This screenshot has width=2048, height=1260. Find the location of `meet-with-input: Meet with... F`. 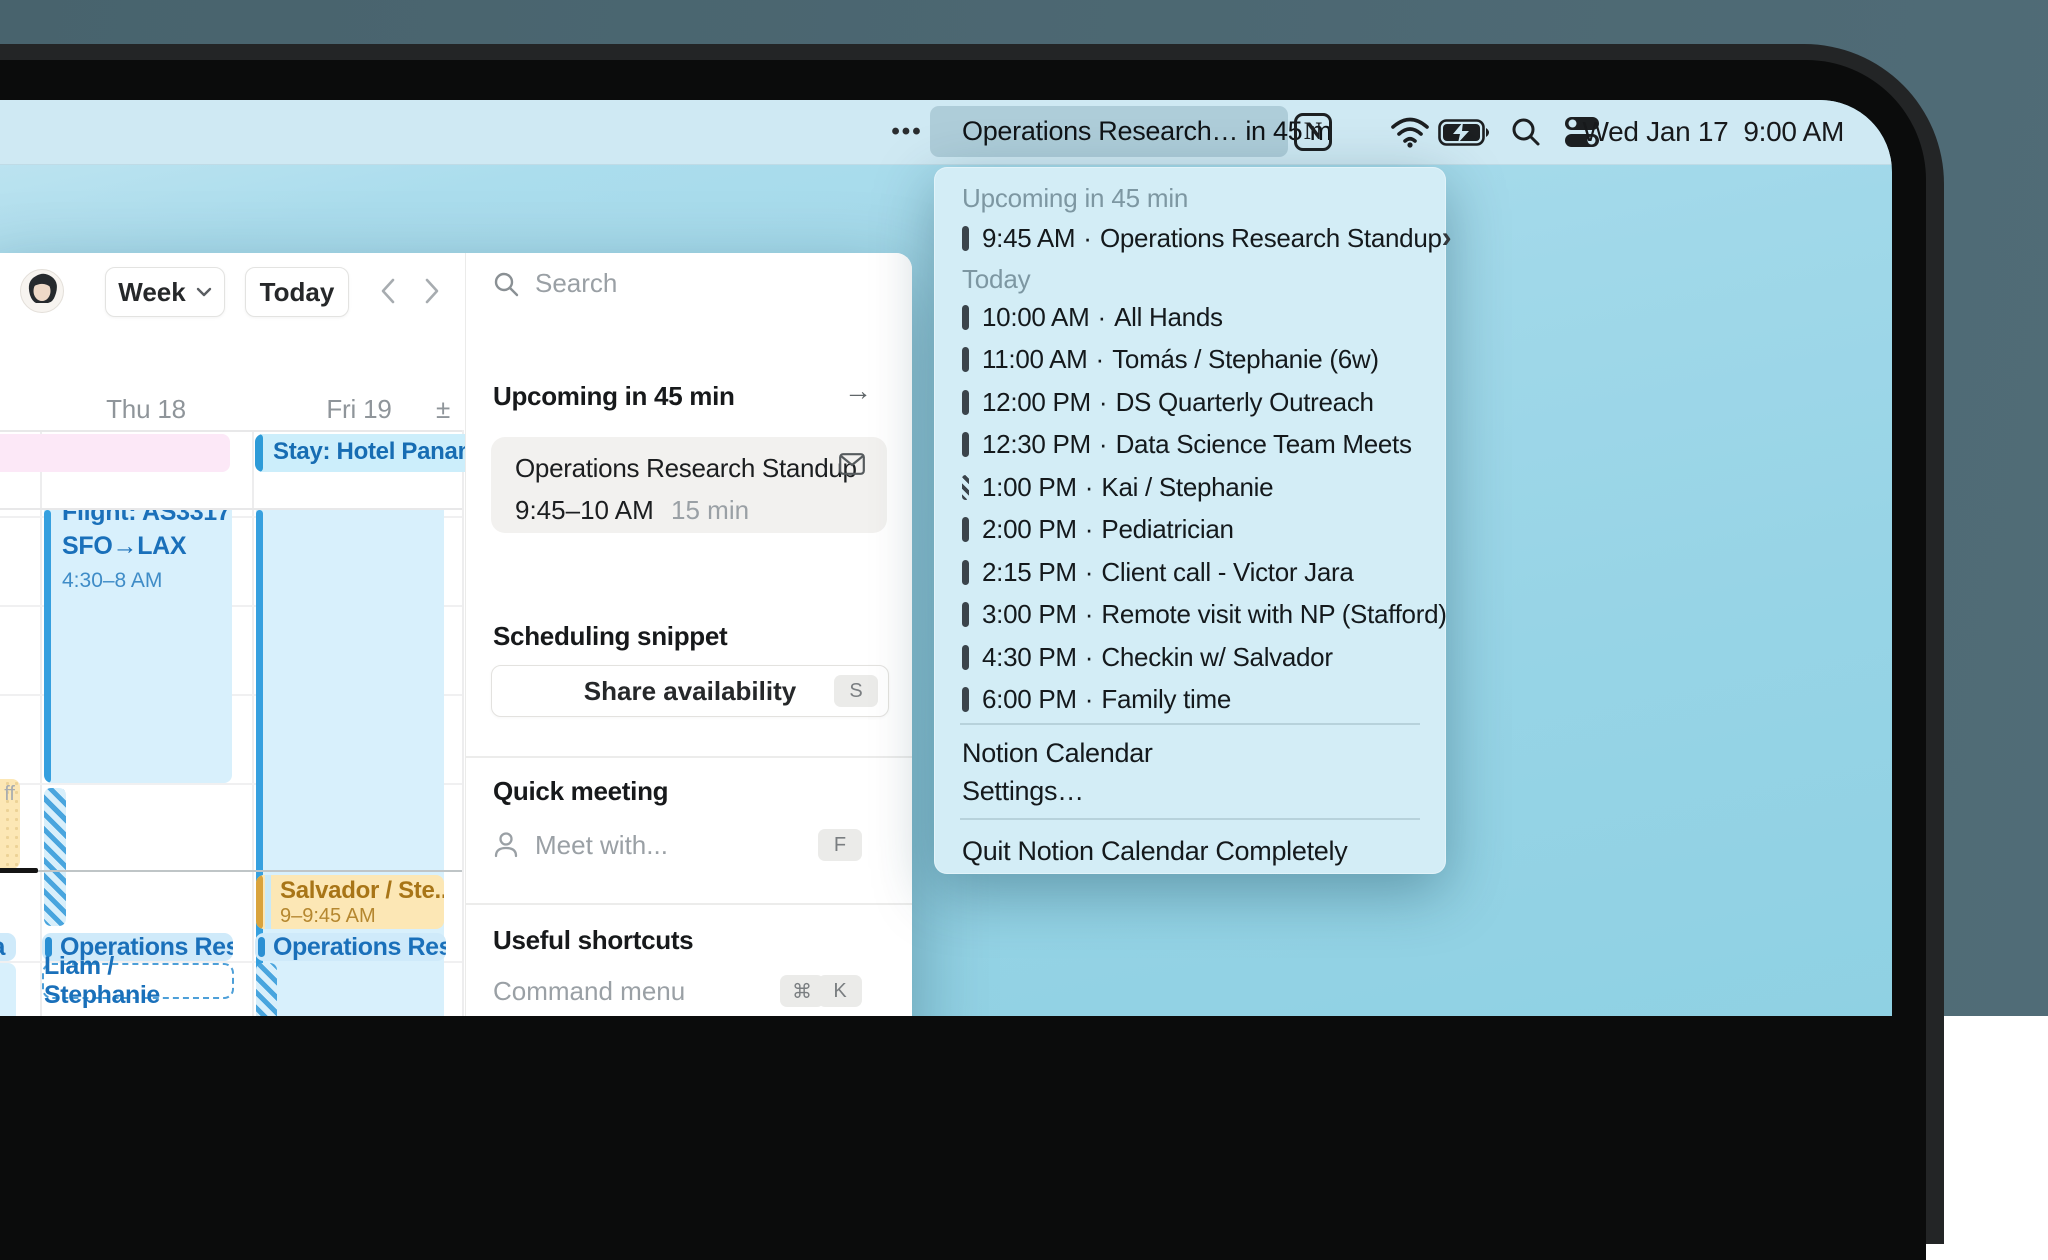

meet-with-input: Meet with... F is located at coordinates (690, 845).